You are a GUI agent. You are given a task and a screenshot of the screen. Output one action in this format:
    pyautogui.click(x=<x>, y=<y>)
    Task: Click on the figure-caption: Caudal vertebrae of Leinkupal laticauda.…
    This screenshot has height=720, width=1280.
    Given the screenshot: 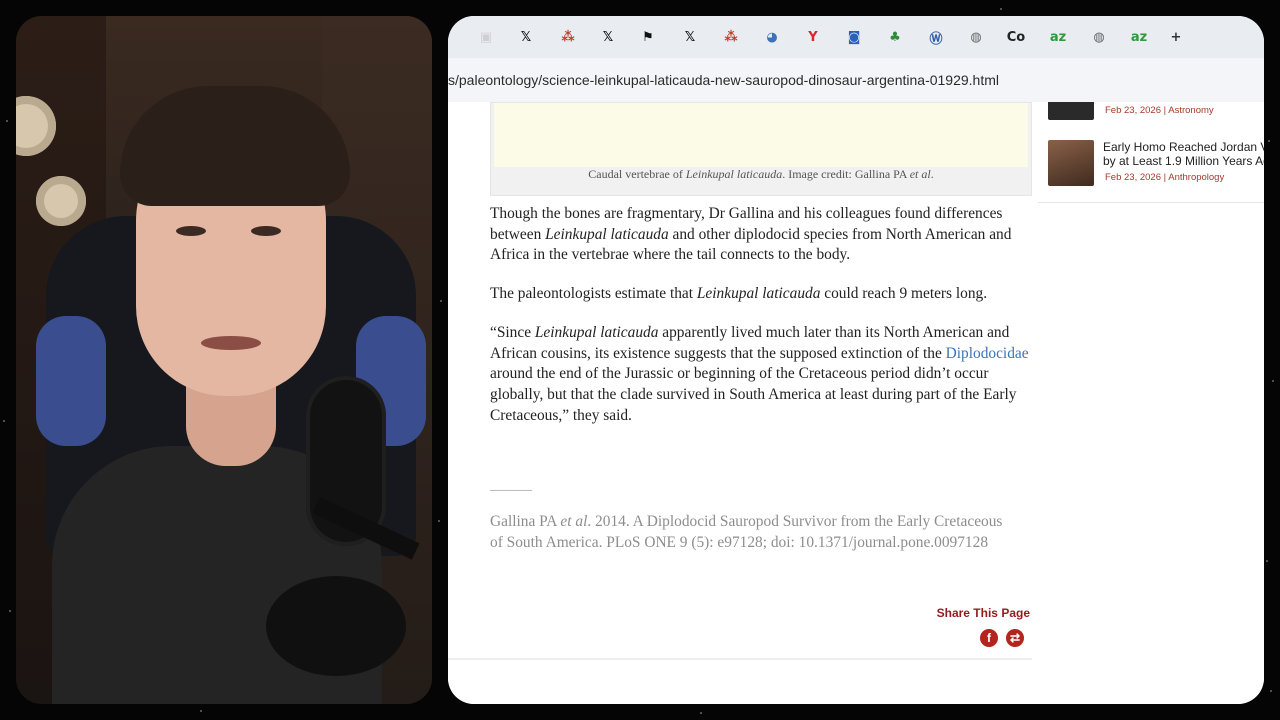 What is the action you would take?
    pyautogui.click(x=761, y=174)
    